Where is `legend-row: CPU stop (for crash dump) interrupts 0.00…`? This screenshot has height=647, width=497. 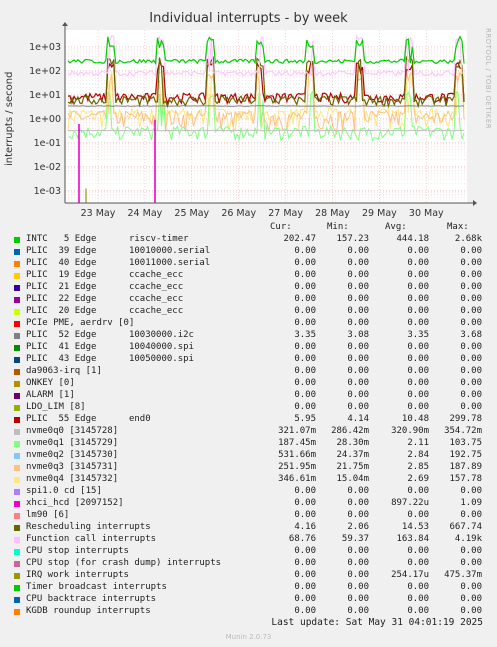
legend-row: CPU stop (for crash dump) interrupts 0.00… is located at coordinates (249, 564).